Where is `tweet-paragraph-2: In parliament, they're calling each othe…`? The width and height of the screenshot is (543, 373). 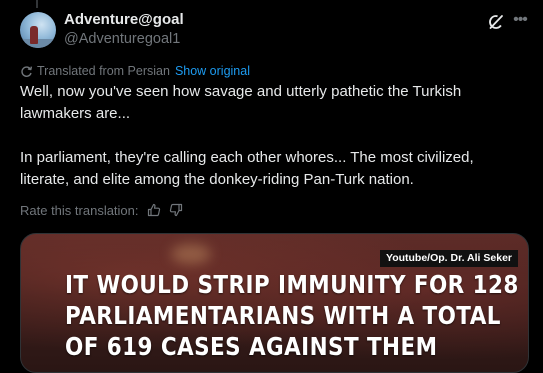 tweet-paragraph-2: In parliament, they're calling each othe… is located at coordinates (247, 168).